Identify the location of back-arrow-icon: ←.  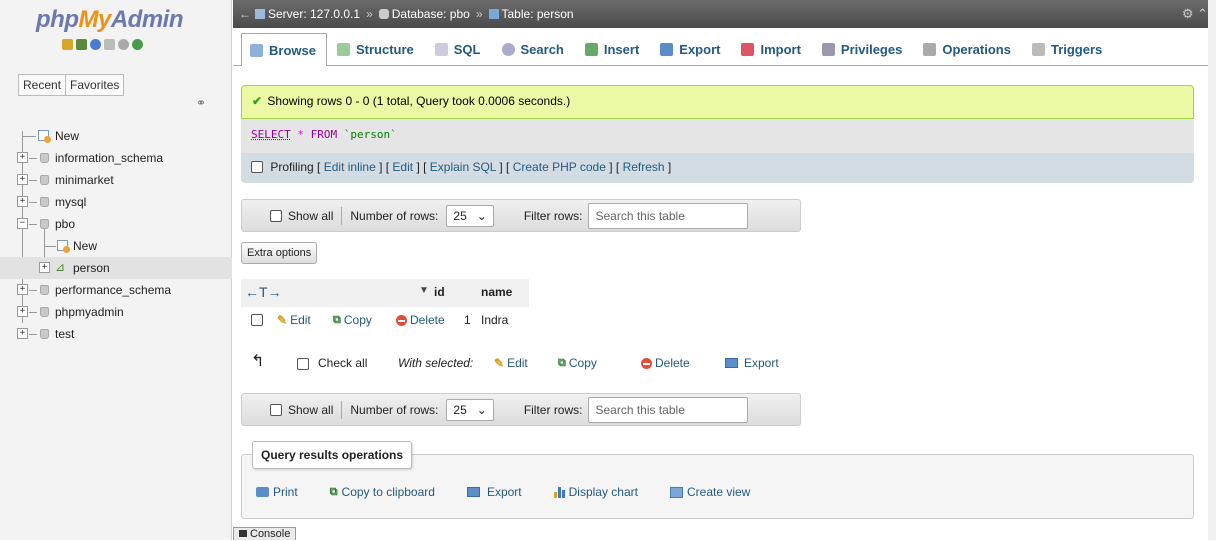
(245, 14).